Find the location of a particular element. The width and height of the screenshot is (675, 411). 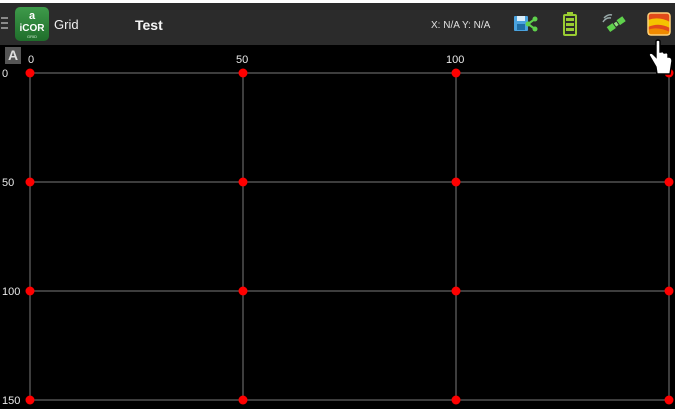

y-tick-label: 50 is located at coordinates (8, 183).